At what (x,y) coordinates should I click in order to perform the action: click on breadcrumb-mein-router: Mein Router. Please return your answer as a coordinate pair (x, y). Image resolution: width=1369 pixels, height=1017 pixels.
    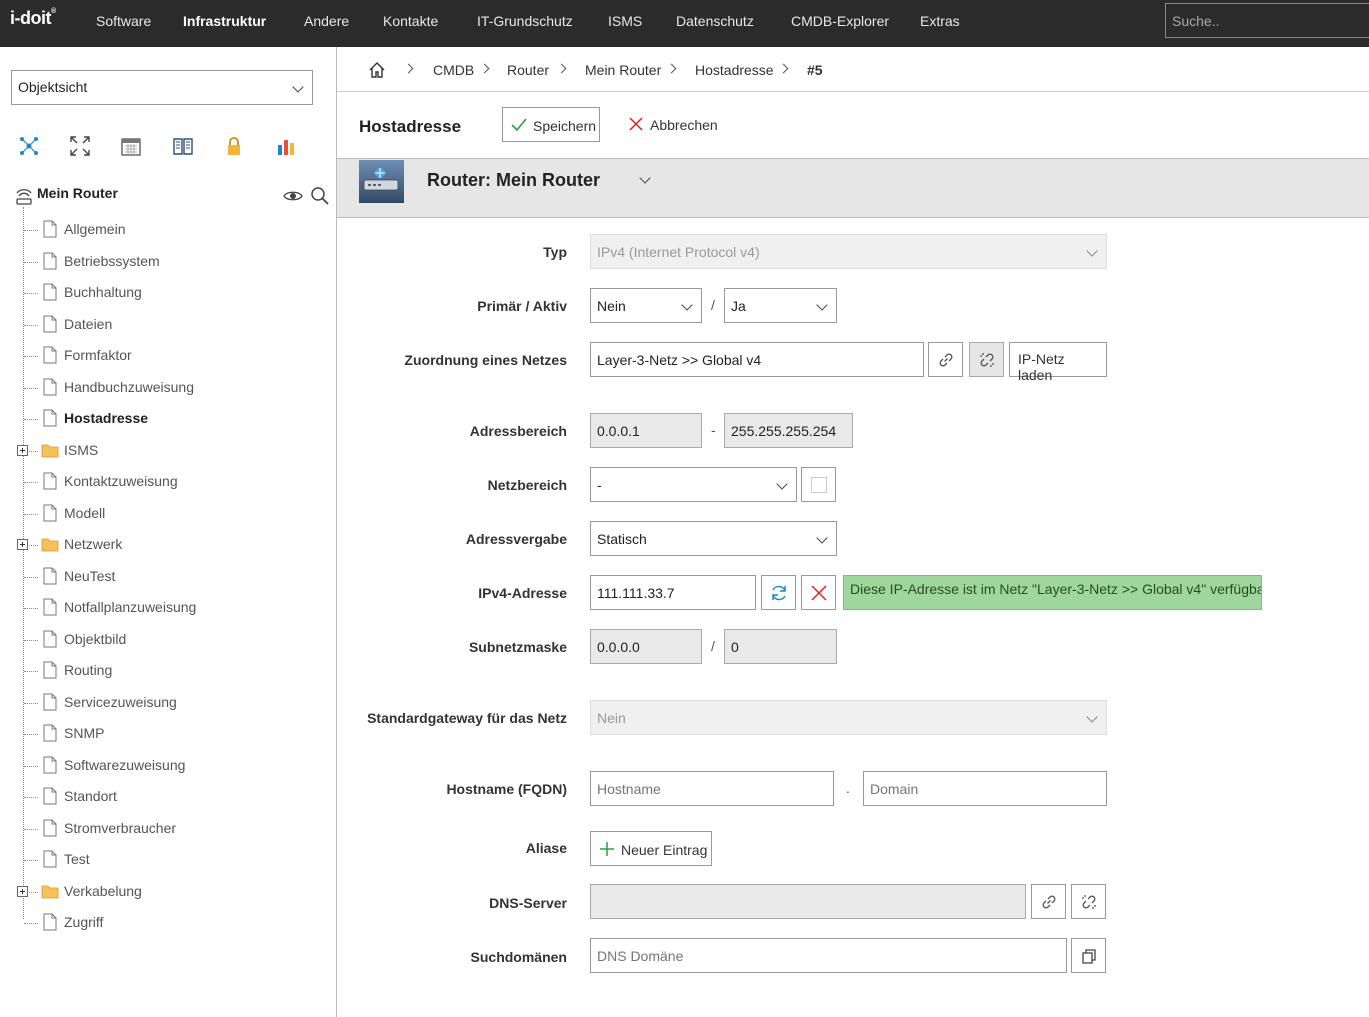
    Looking at the image, I should click on (623, 70).